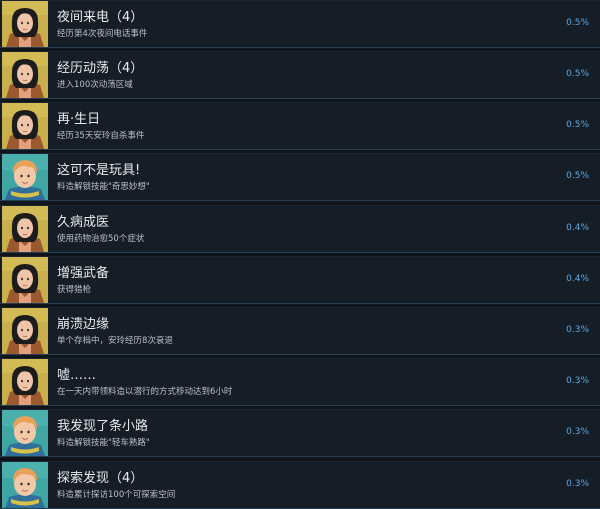 This screenshot has width=600, height=509. Describe the element at coordinates (300, 485) in the screenshot. I see `achievement-row: 探索发现（4） 料造累计探访100个可探索空间 0.3%` at that location.